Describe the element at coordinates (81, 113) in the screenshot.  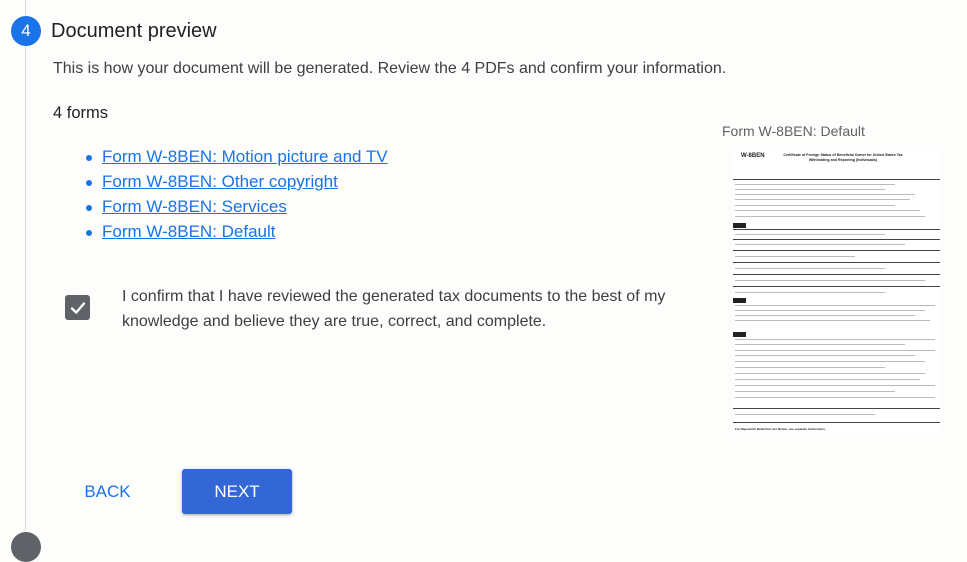
I see `forms-count-heading: 4 forms` at that location.